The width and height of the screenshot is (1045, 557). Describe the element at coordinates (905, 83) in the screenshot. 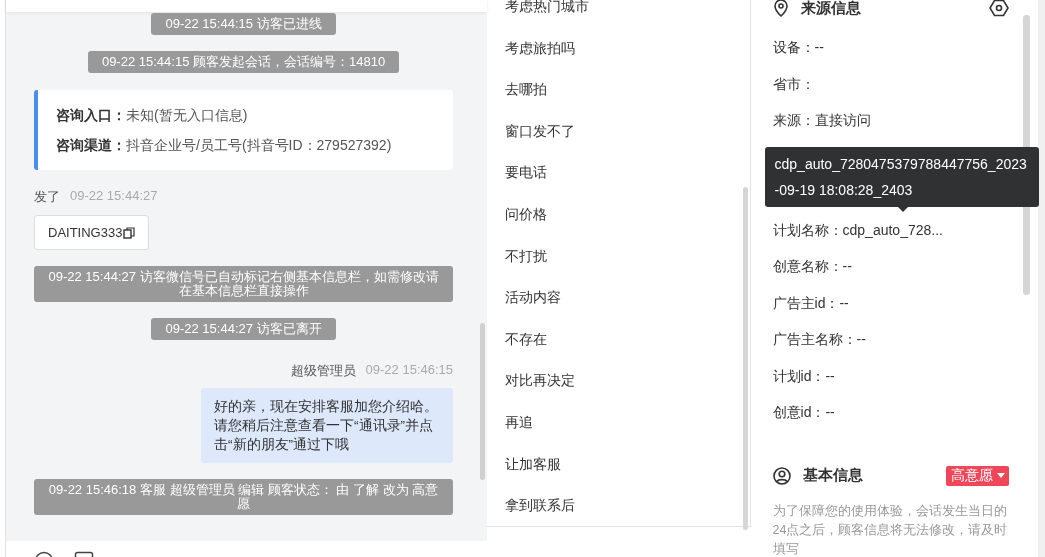

I see `info-field: 省市：` at that location.